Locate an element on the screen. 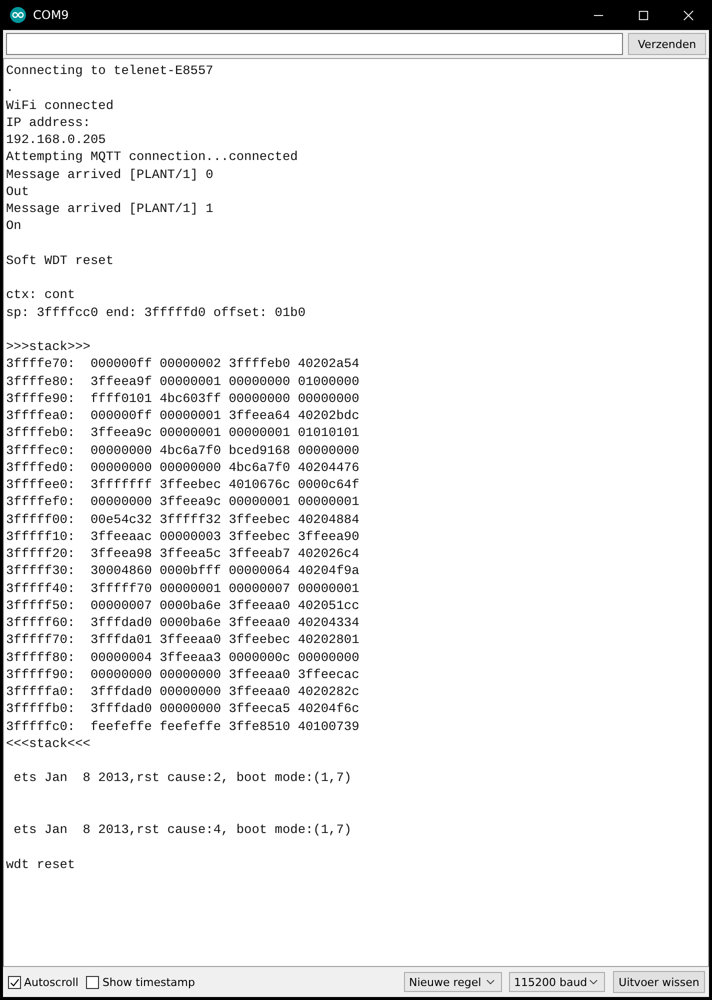  output-line: 3ffffed0: 00000000 00000000 4bc6a7f0 40204476 is located at coordinates (183, 467).